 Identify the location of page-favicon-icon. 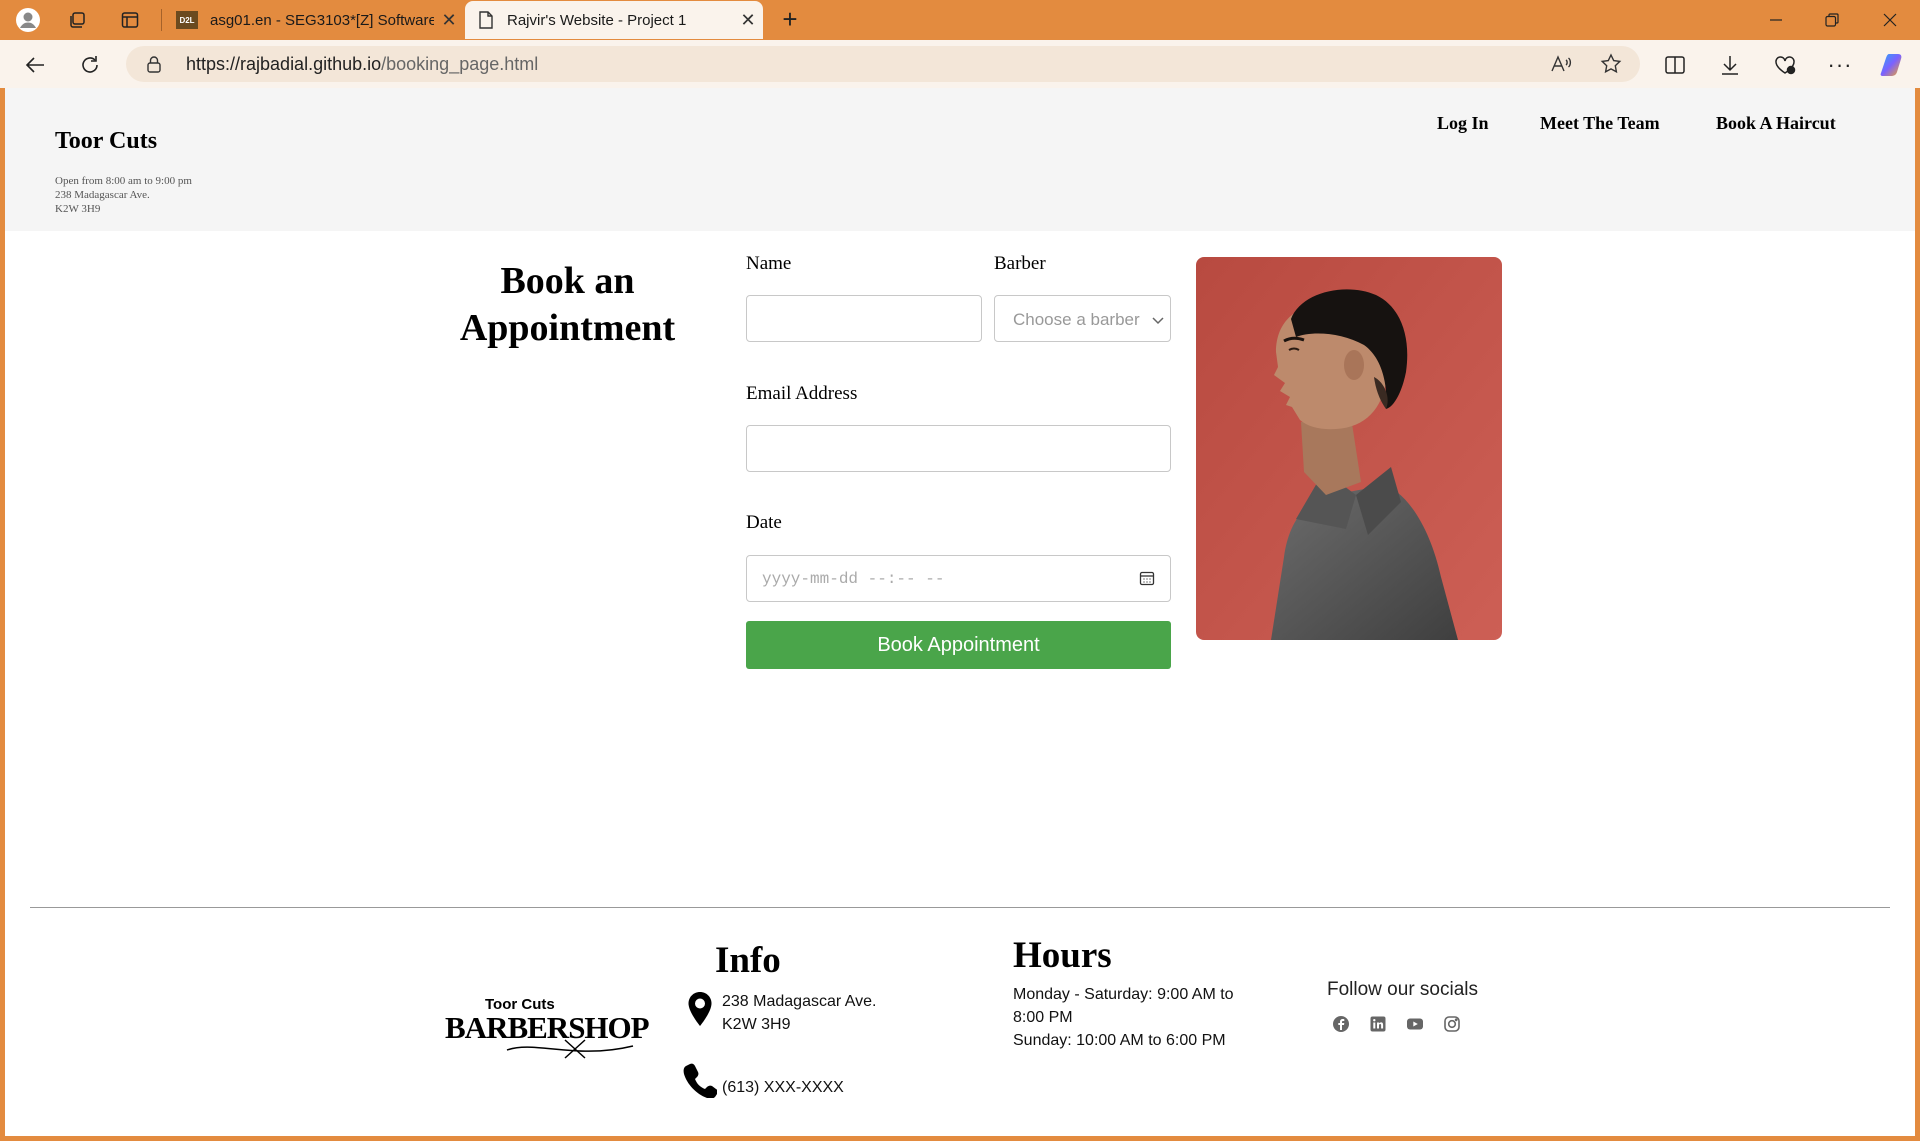
(486, 20).